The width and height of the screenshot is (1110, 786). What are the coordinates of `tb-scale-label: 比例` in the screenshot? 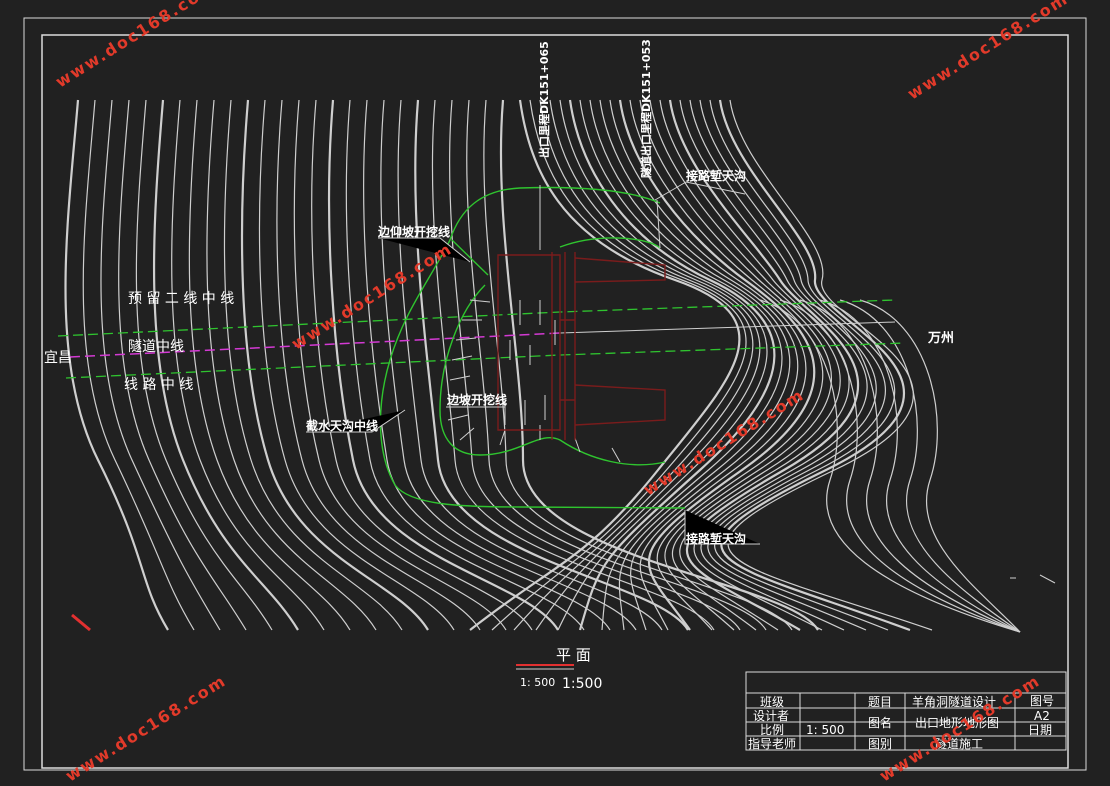 It's located at (772, 730).